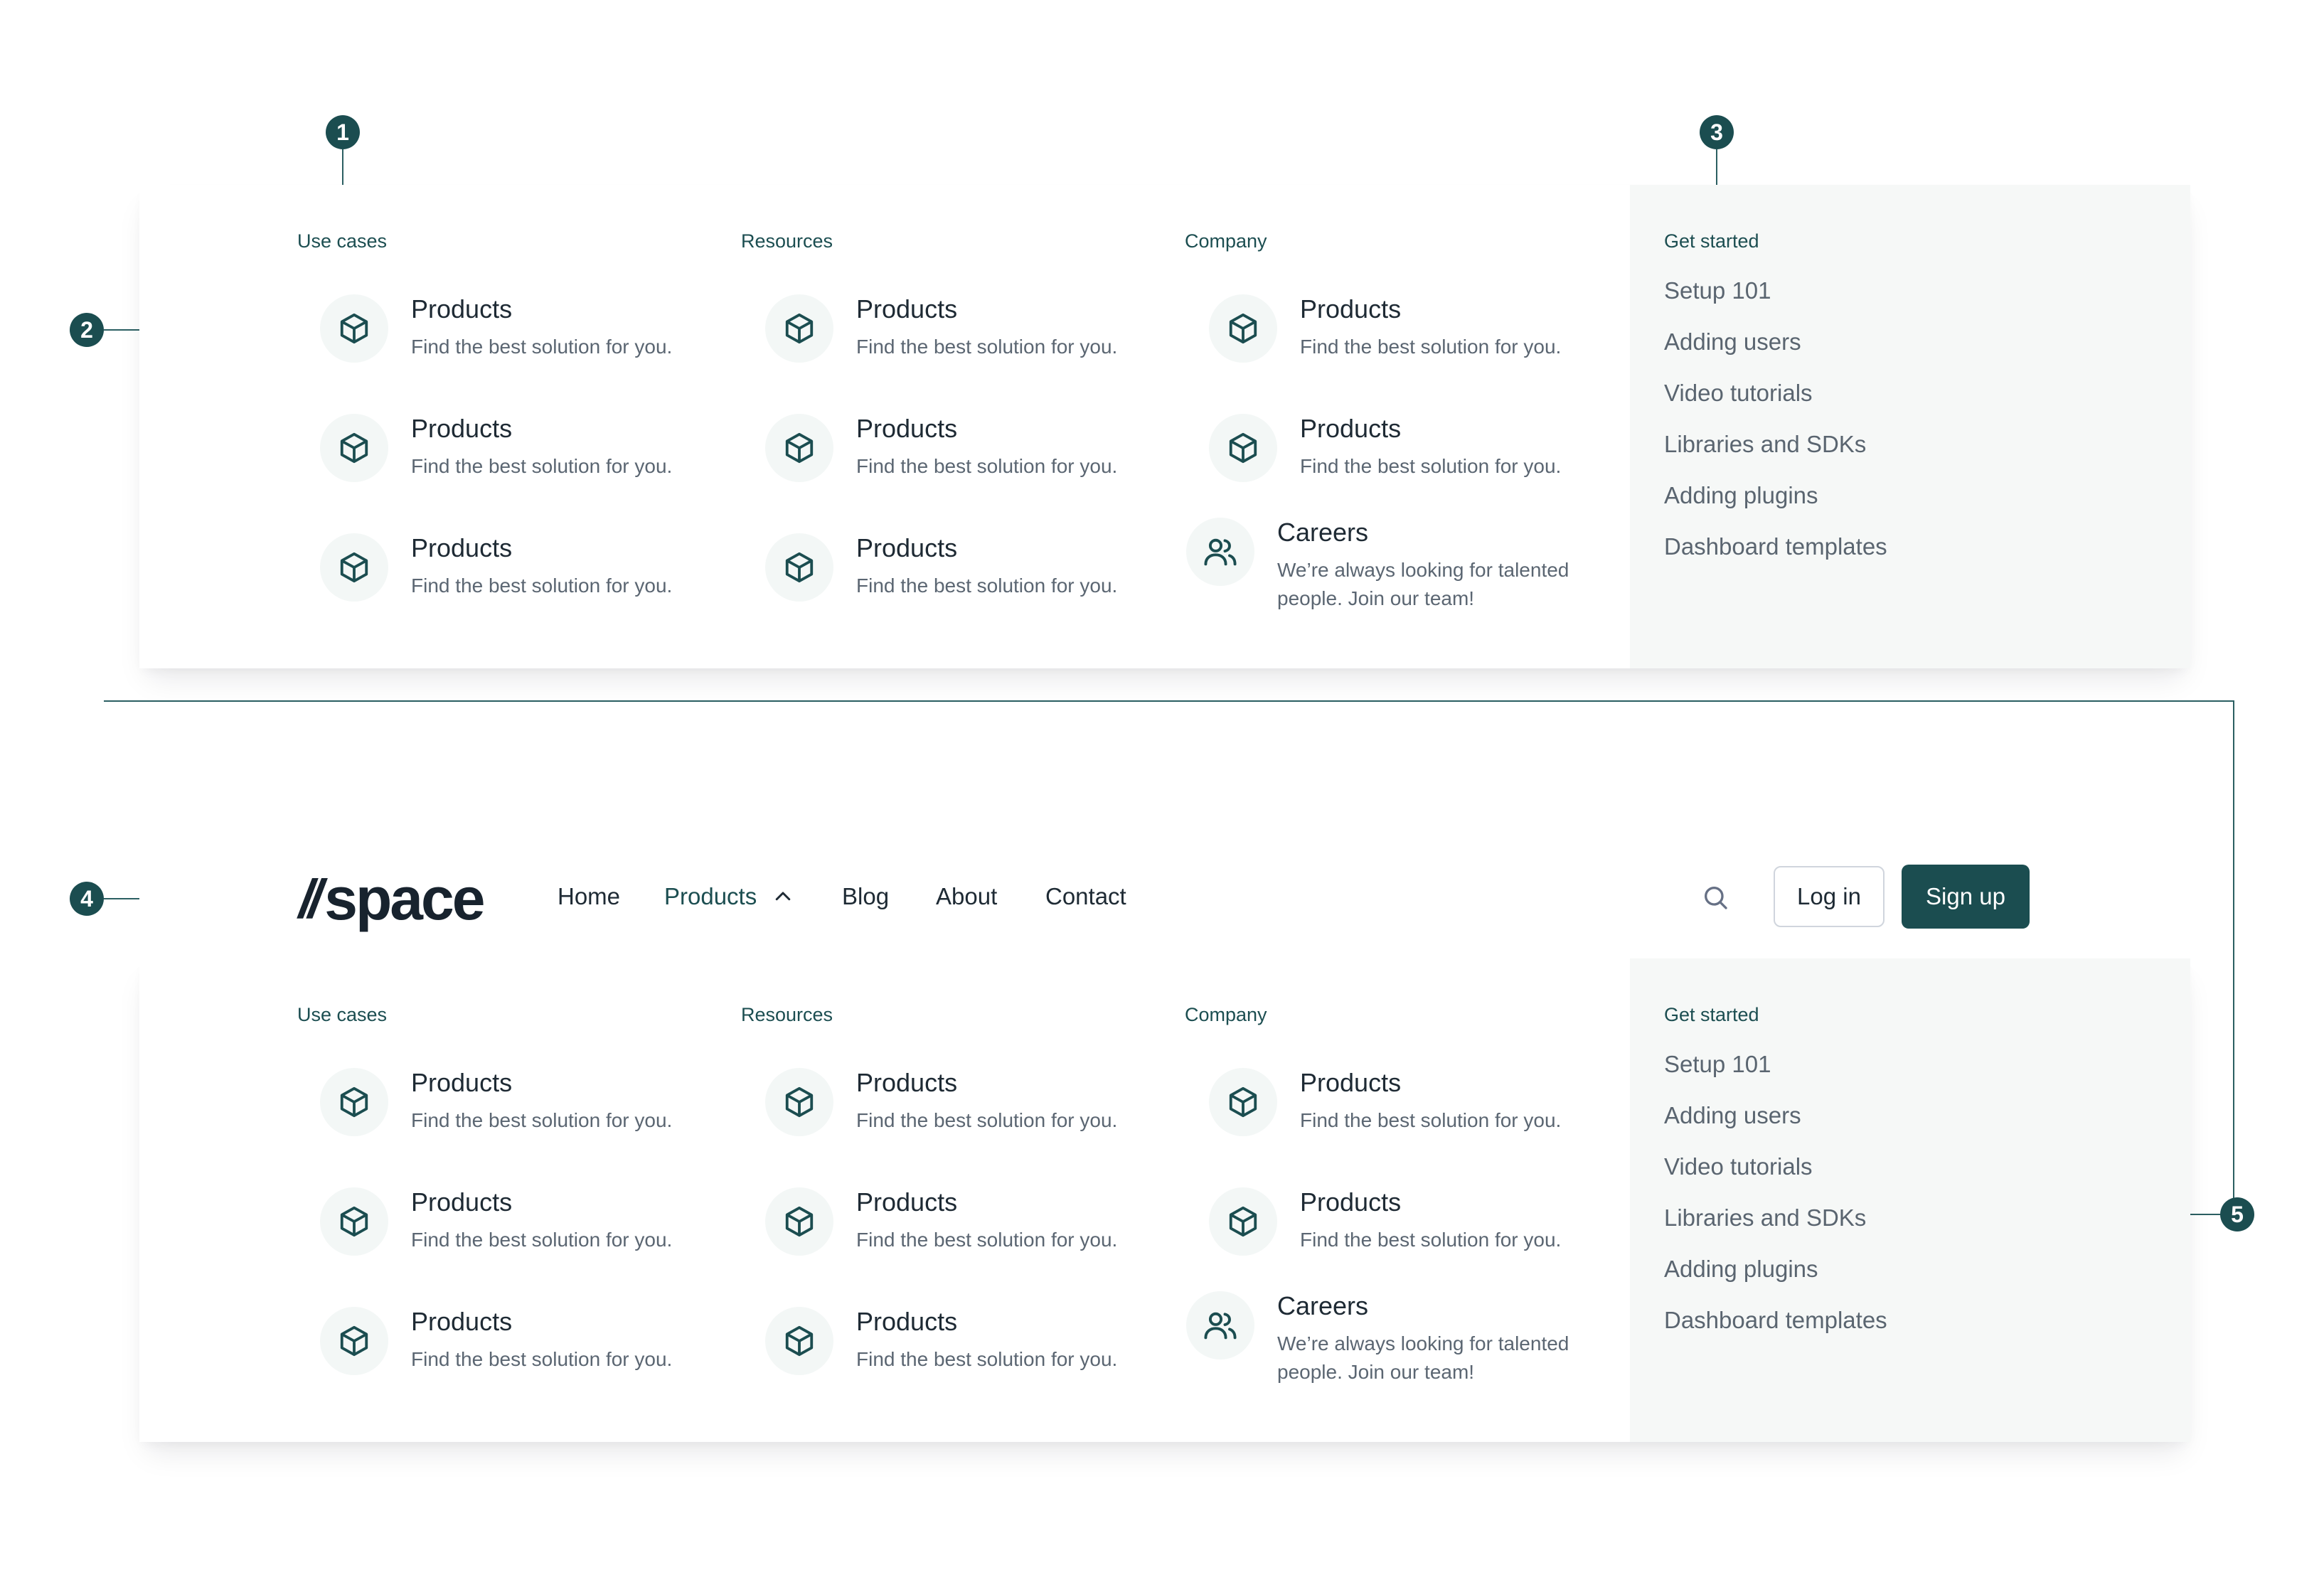 Image resolution: width=2324 pixels, height=1587 pixels. What do you see at coordinates (866, 897) in the screenshot?
I see `nav-link-blog: Blog` at bounding box center [866, 897].